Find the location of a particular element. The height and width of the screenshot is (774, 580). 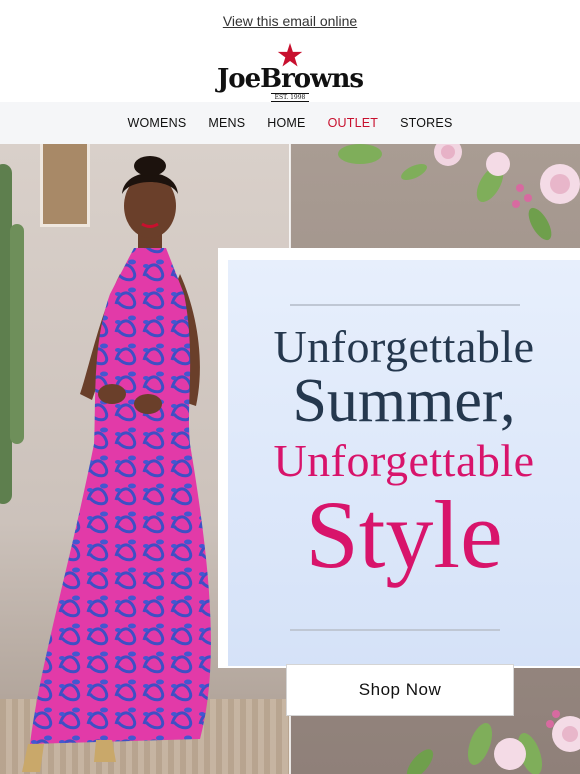

nav-item-stores: STORES is located at coordinates (426, 123).